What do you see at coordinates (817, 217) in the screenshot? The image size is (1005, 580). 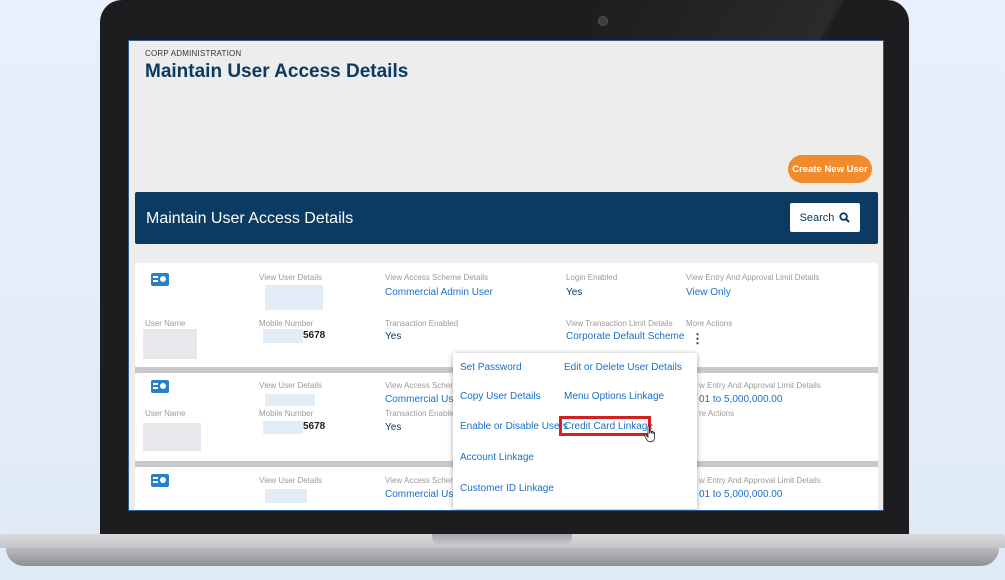 I see `search-button-label: Search` at bounding box center [817, 217].